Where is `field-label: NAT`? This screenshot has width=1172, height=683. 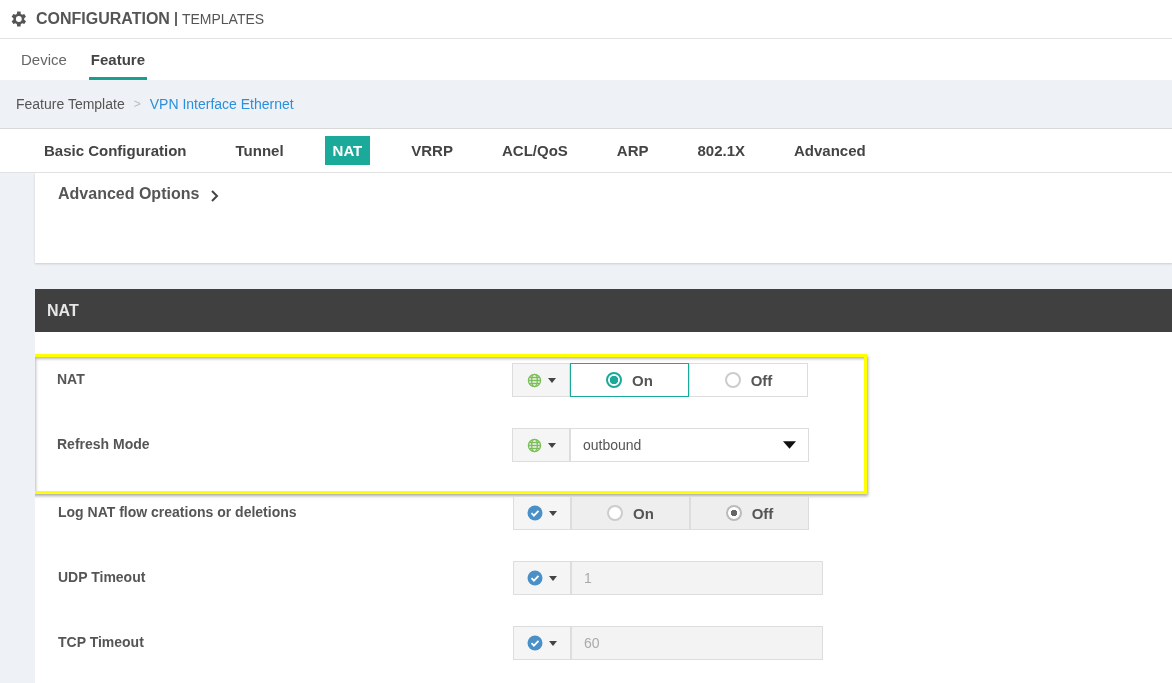 field-label: NAT is located at coordinates (71, 378).